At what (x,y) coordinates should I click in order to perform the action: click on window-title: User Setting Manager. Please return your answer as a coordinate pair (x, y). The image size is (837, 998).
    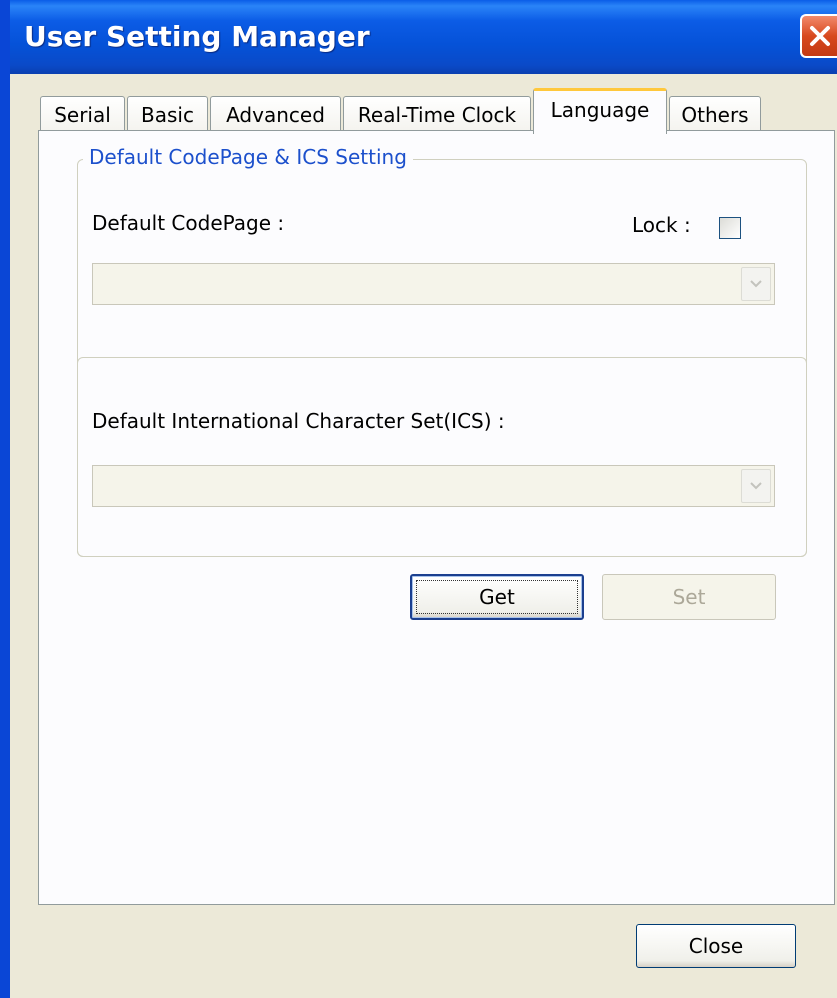
    Looking at the image, I should click on (197, 36).